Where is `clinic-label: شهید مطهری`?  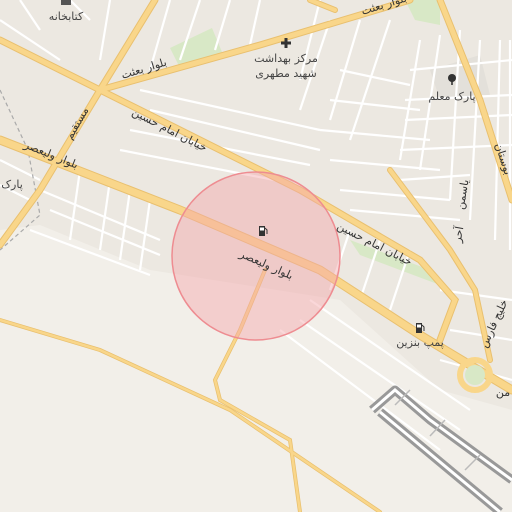 clinic-label: شهید مطهری is located at coordinates (286, 73).